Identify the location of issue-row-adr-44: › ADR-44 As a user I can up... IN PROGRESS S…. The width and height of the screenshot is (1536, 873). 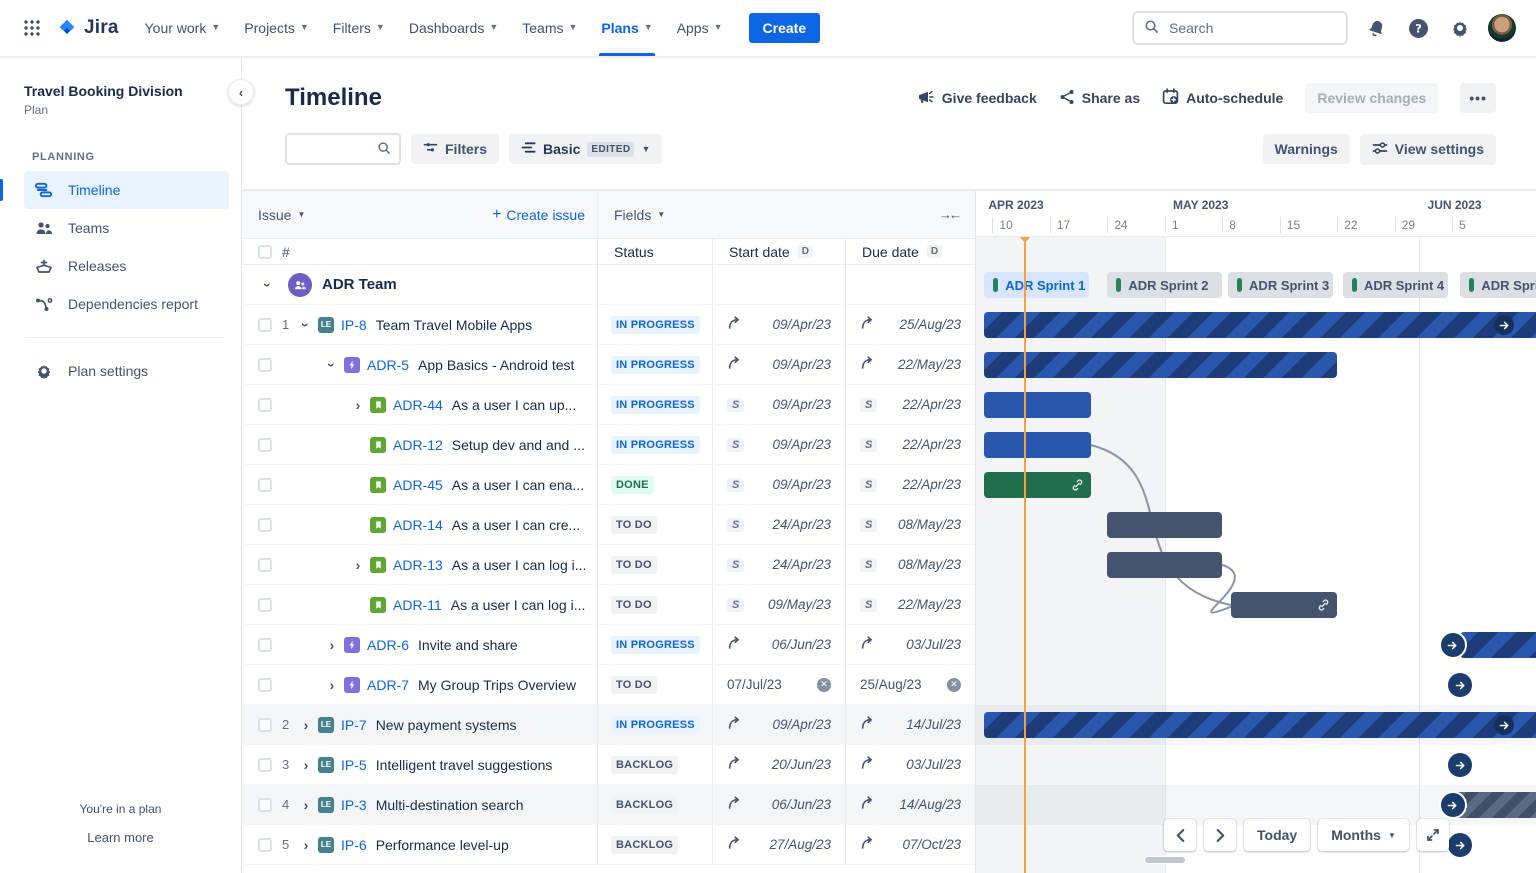
(608, 405).